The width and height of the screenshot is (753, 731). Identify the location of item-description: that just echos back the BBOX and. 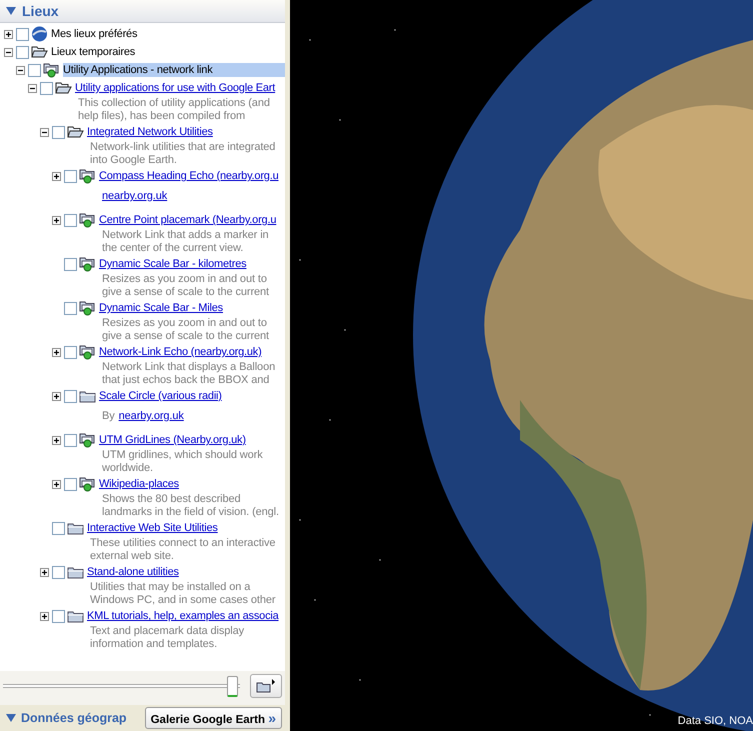
(186, 380).